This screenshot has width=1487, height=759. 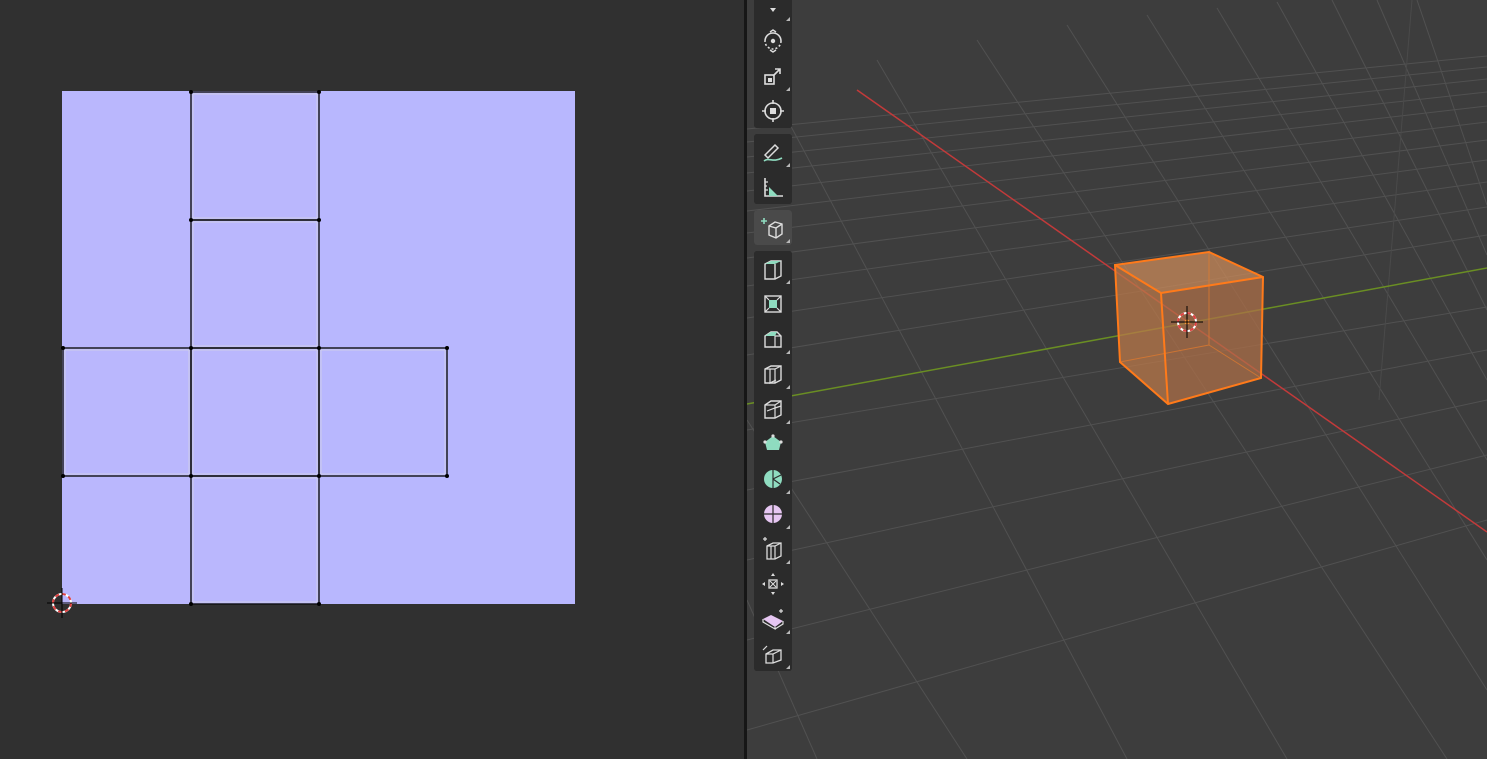 I want to click on tool-bevel, so click(x=773, y=338).